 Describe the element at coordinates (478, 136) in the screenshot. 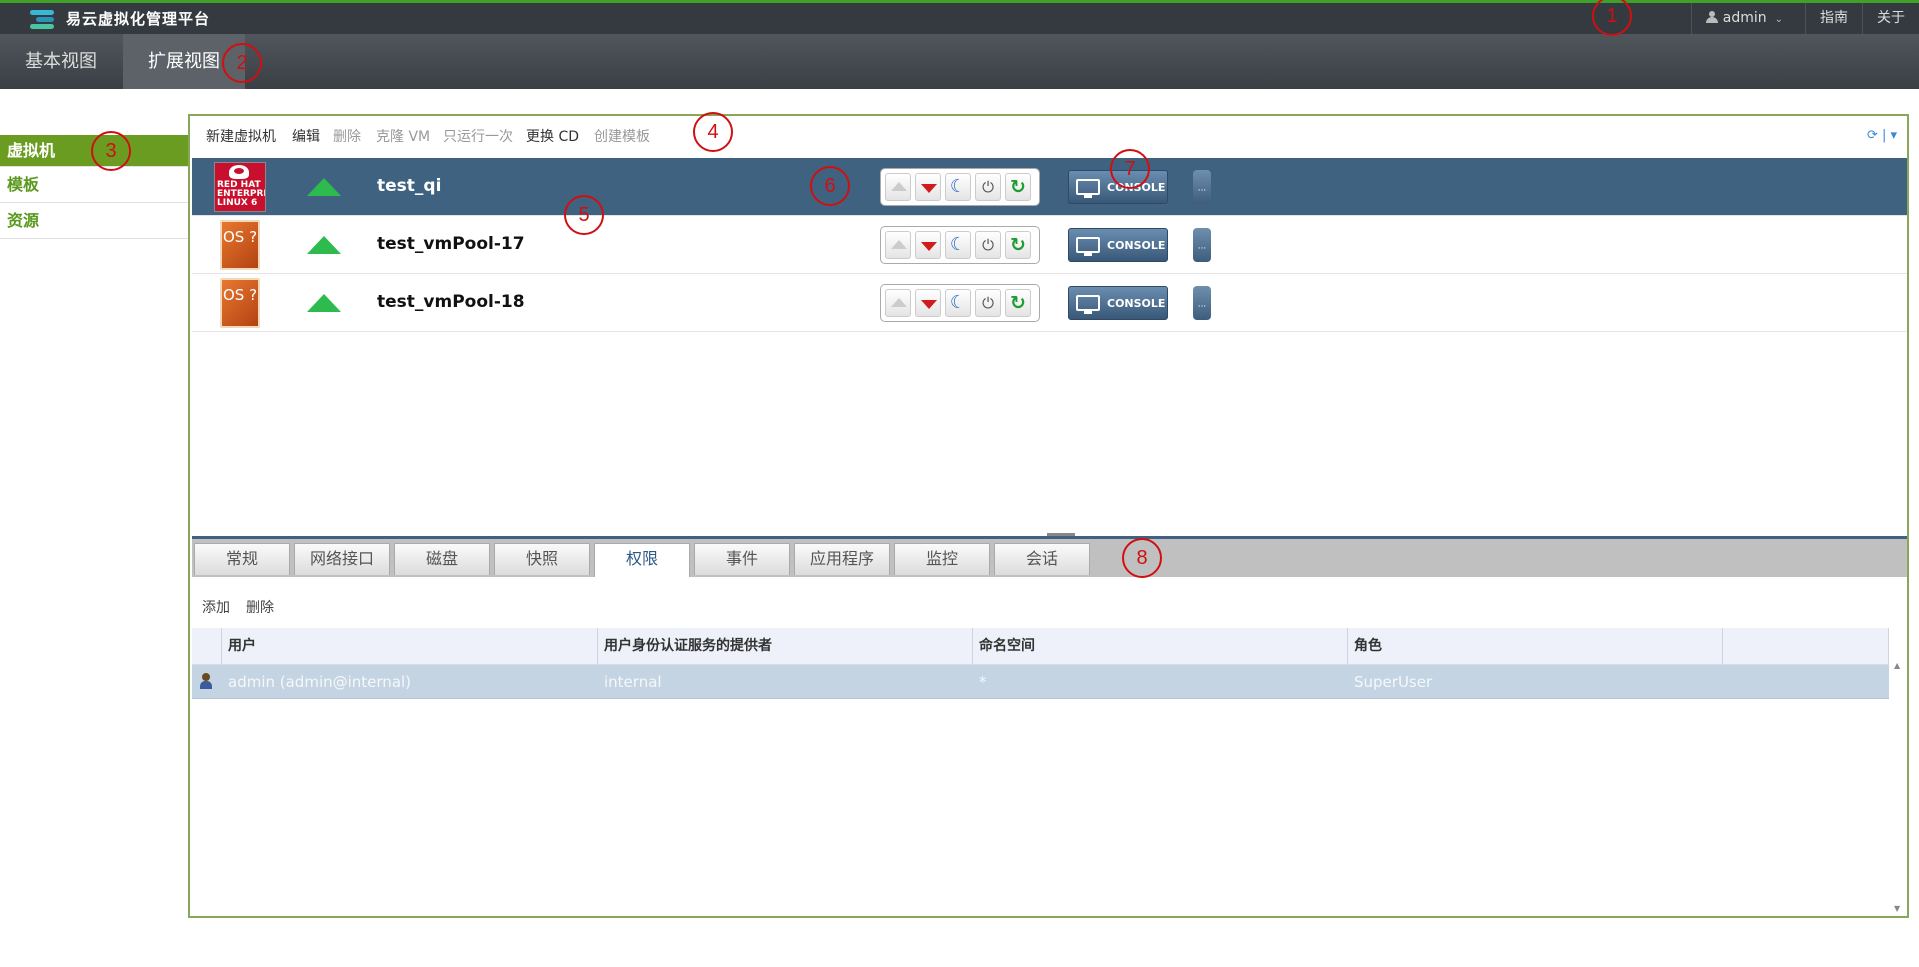

I see `run-once-button: 只运行一次` at that location.